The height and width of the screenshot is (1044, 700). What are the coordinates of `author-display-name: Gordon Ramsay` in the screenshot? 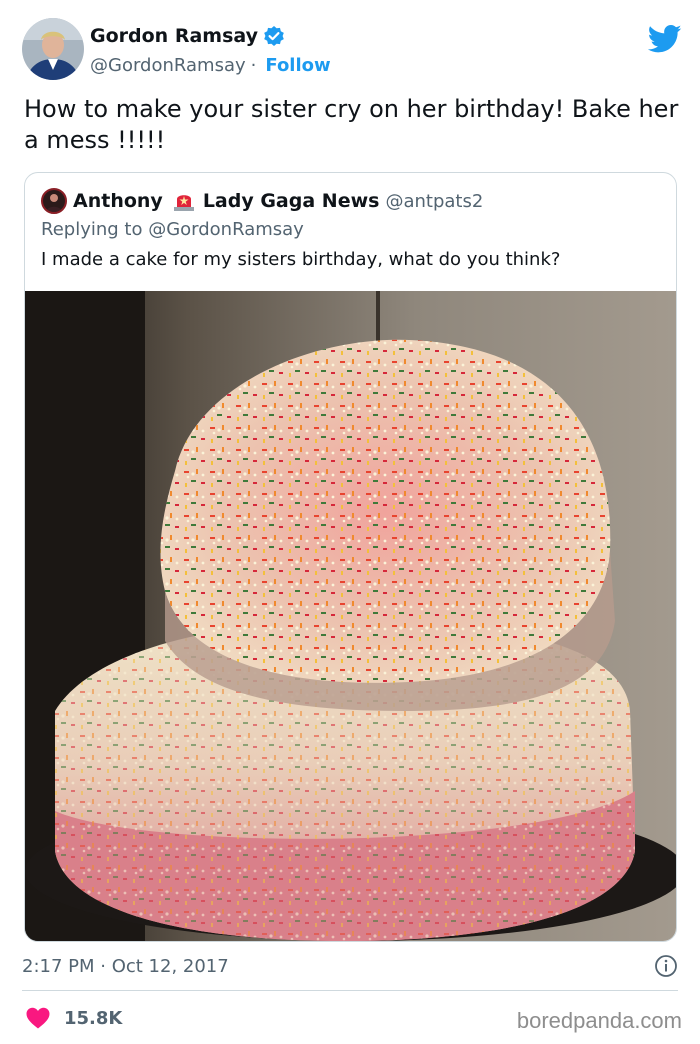 It's located at (174, 36).